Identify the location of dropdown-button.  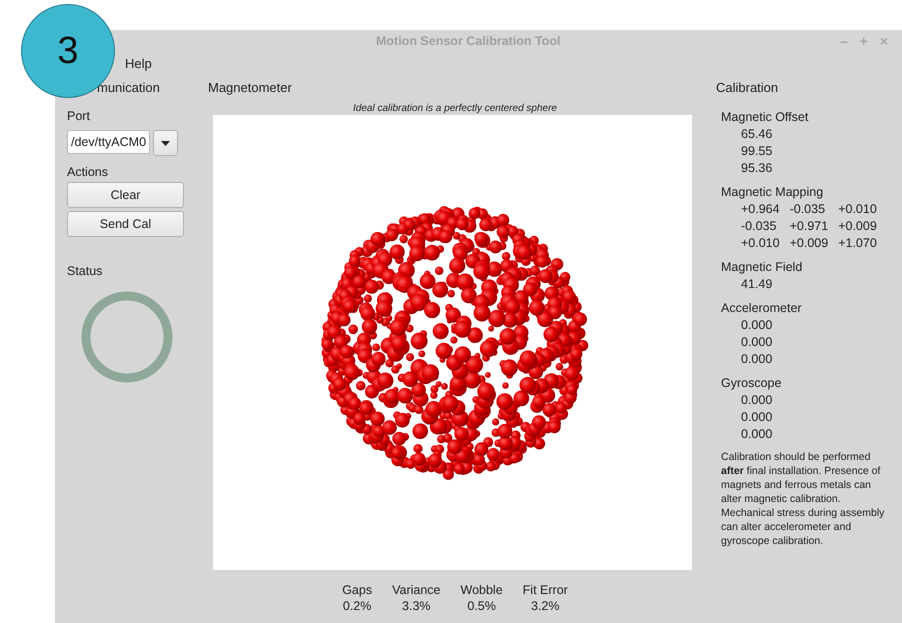
(165, 143).